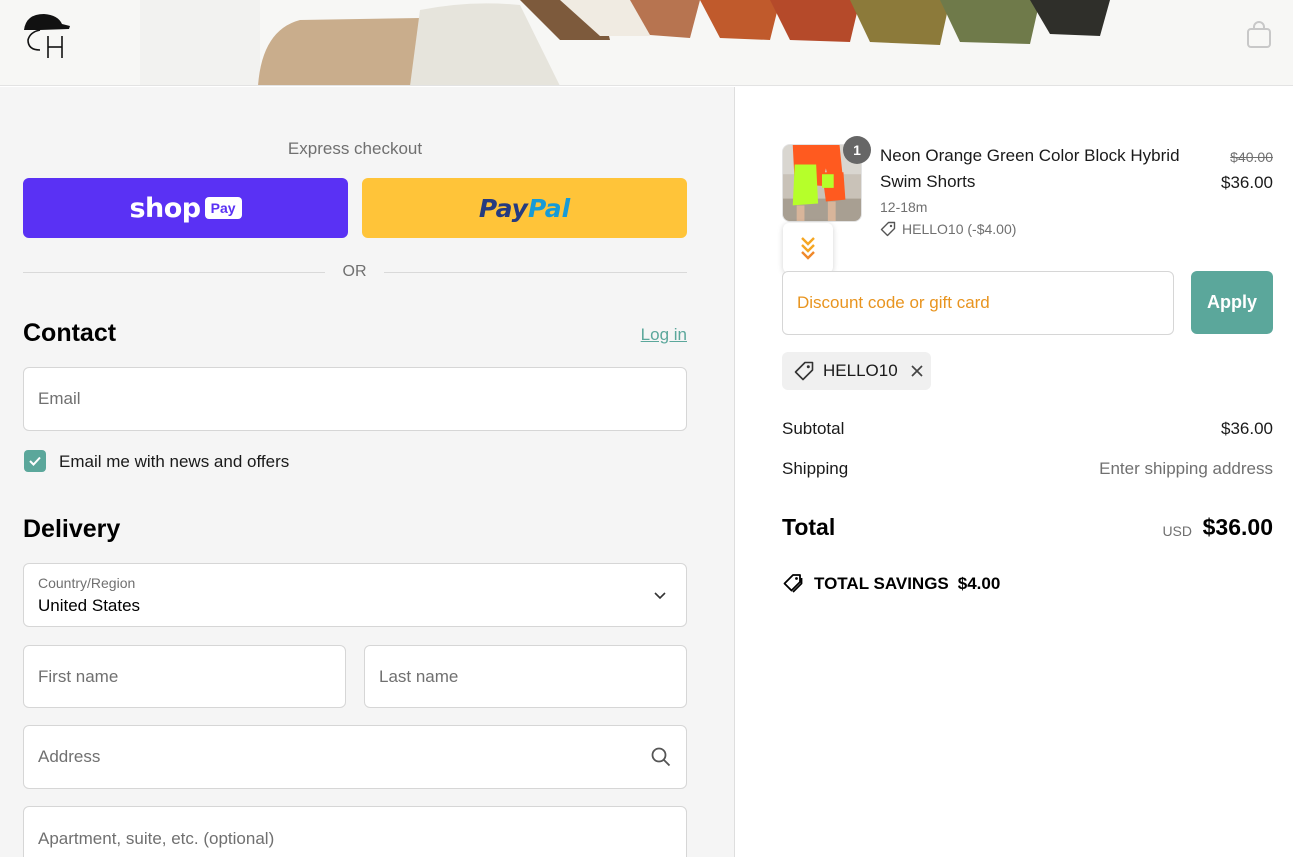 The width and height of the screenshot is (1293, 857). Describe the element at coordinates (793, 583) in the screenshot. I see `savings-tag-icon` at that location.